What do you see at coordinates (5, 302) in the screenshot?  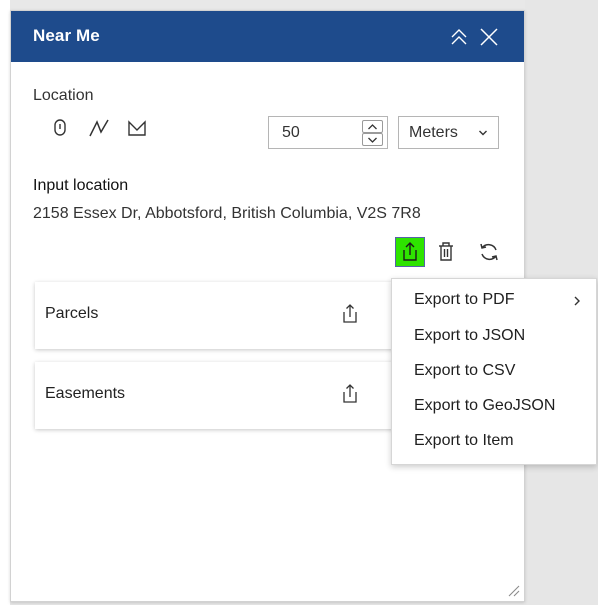 I see `background-left` at bounding box center [5, 302].